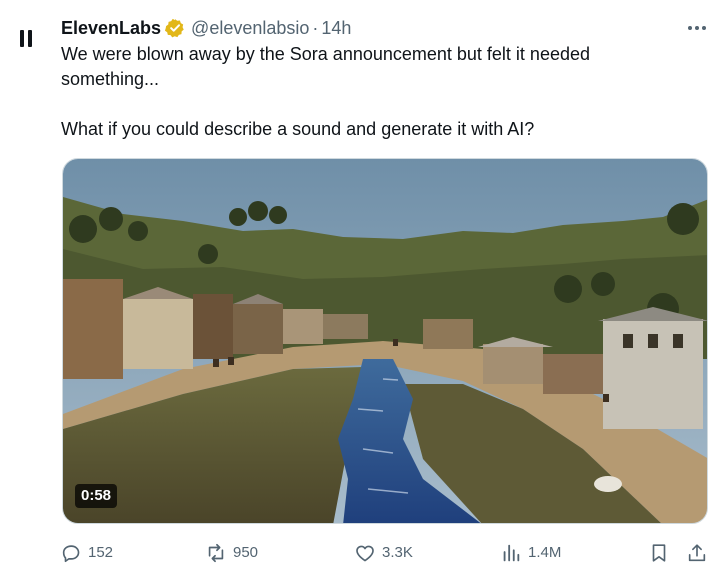  I want to click on share-icon, so click(697, 553).